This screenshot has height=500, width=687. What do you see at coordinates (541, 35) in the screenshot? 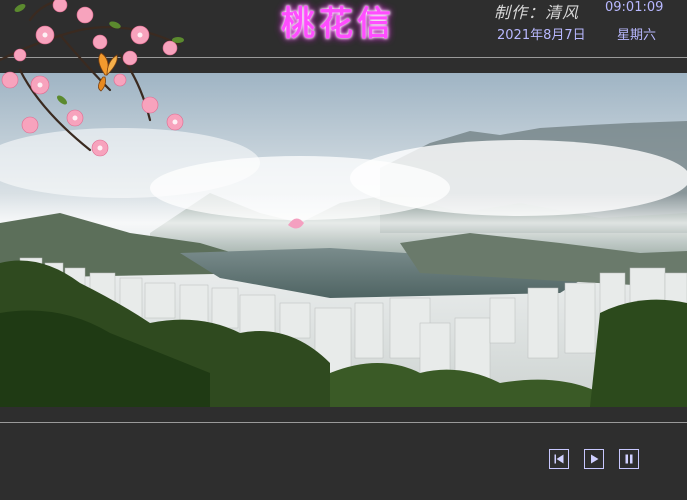
I see `clock-date: 2021年8月7日` at bounding box center [541, 35].